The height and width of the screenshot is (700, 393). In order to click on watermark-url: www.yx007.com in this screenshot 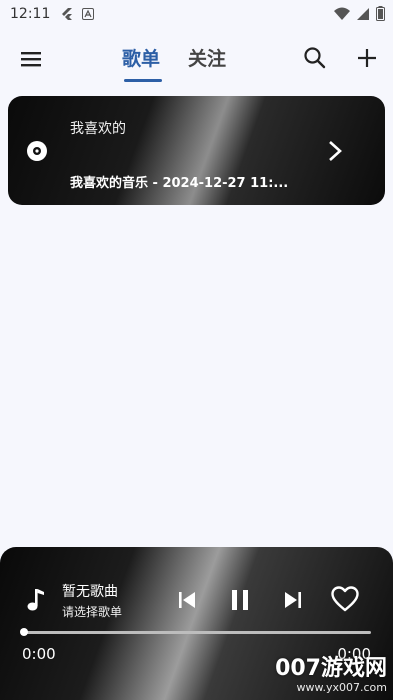, I will do `click(341, 687)`.